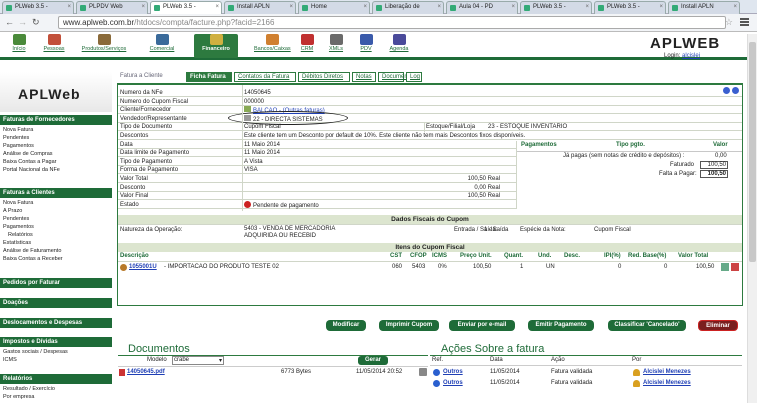 This screenshot has width=757, height=403. Describe the element at coordinates (36, 22) in the screenshot. I see `reload-icon: ↻` at that location.